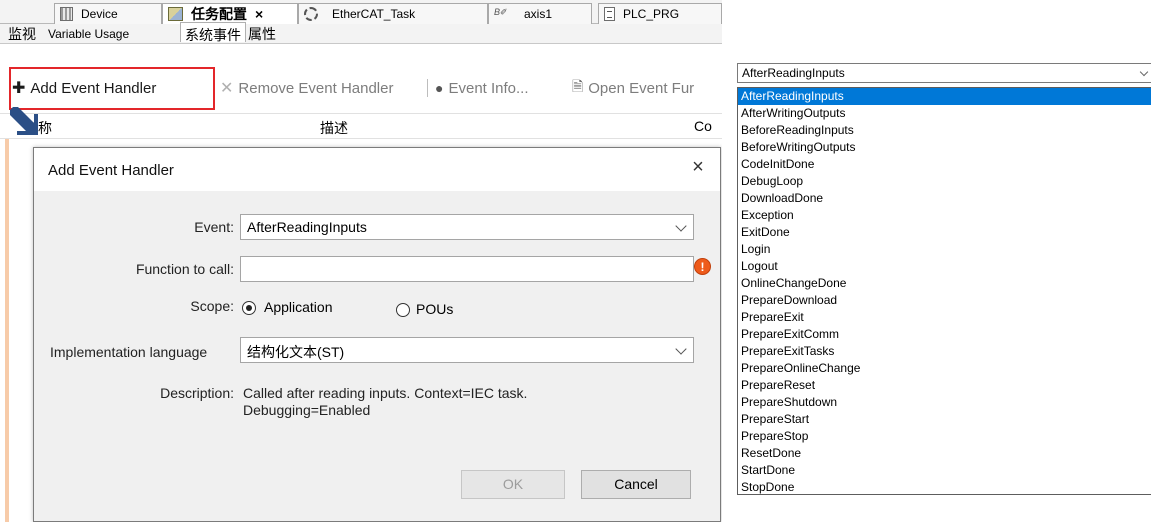 This screenshot has width=1151, height=522. I want to click on event-option: BeforeReadingInputs, so click(944, 130).